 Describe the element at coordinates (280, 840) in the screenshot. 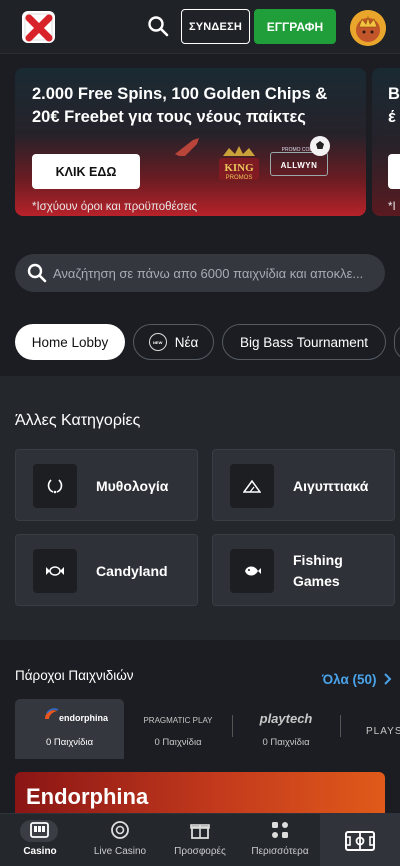

I see `nav-more: Περισσότερα` at that location.